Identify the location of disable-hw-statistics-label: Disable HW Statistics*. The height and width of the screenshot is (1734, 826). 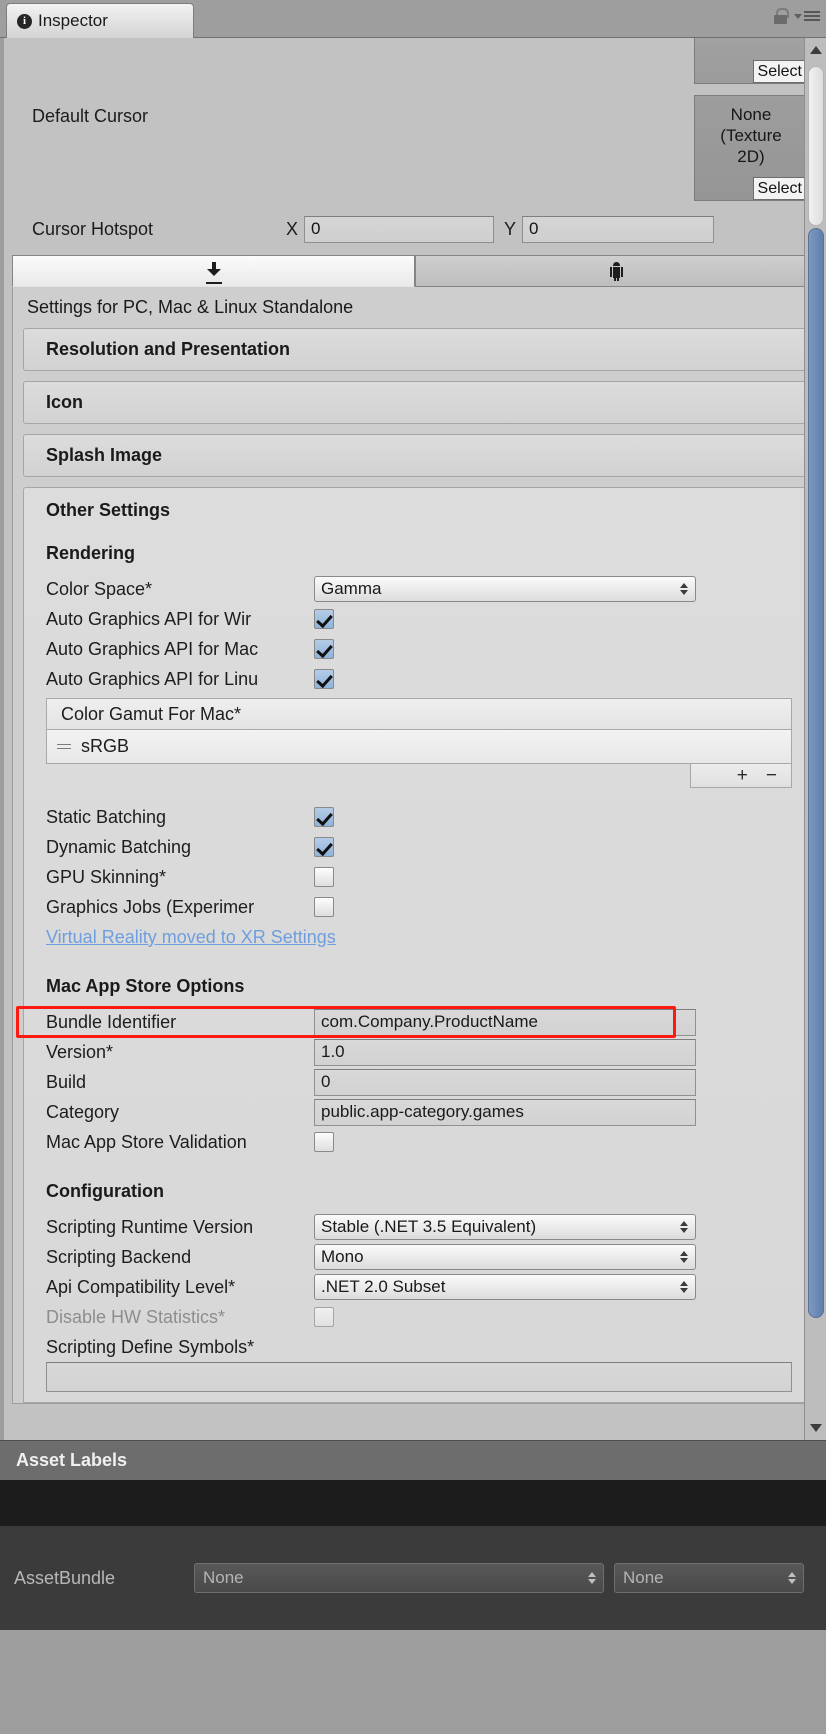
(136, 1316).